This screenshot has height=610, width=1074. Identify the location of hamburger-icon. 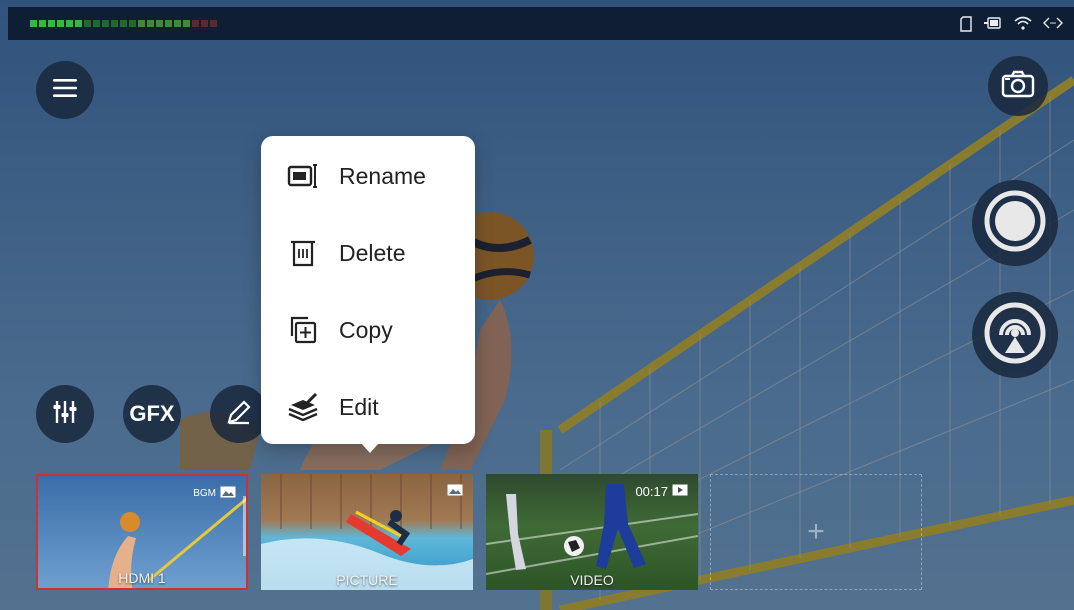
(65, 90).